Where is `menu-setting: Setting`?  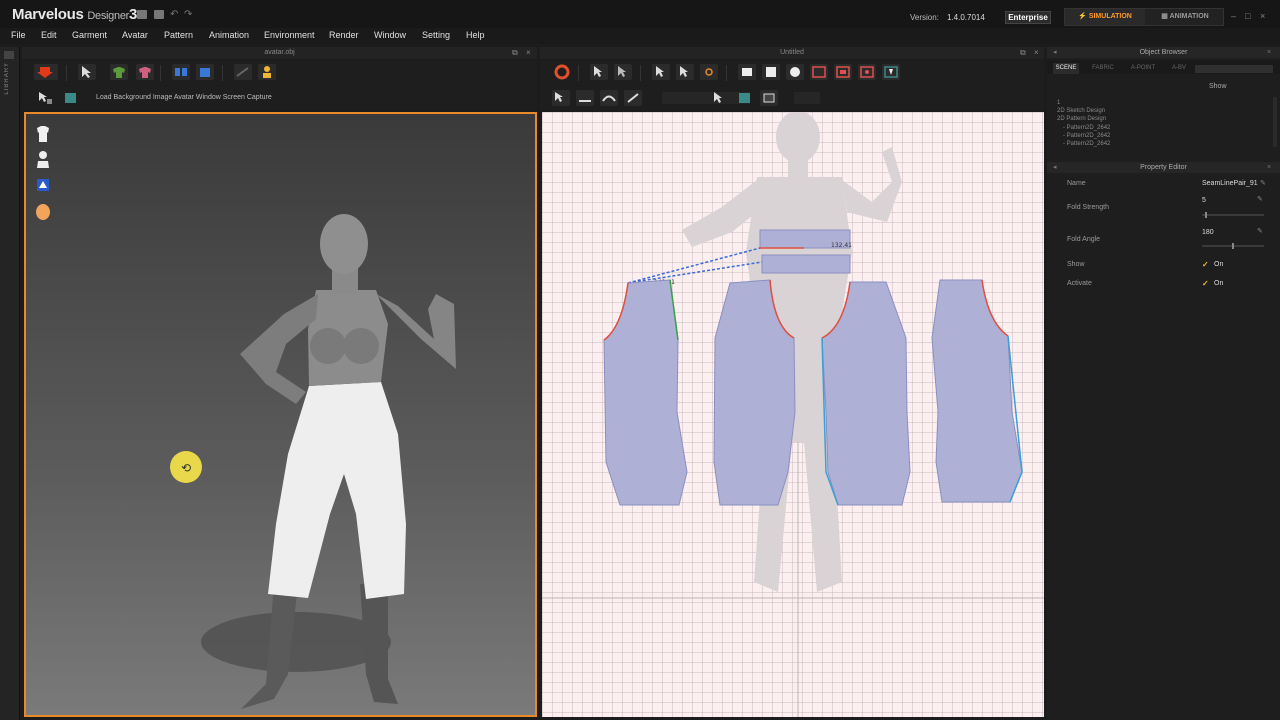
menu-setting: Setting is located at coordinates (436, 35).